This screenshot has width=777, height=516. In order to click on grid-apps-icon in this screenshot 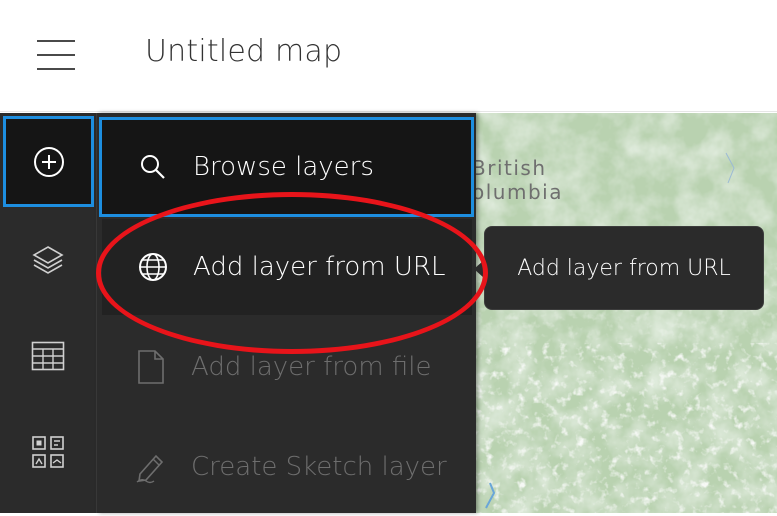, I will do `click(48, 452)`.